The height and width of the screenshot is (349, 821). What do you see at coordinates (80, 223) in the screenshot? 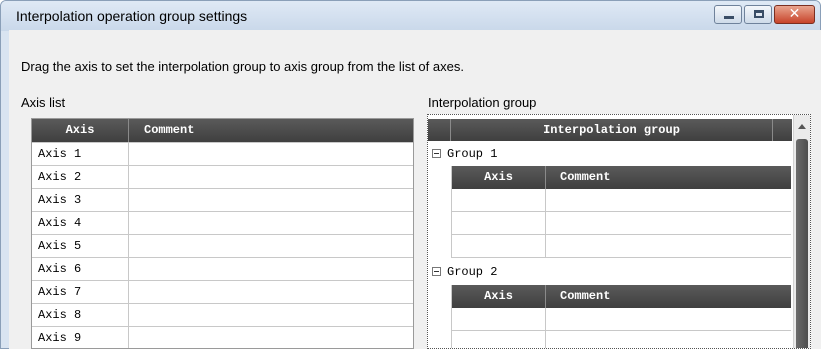
I see `axis-cell: Axis 4` at bounding box center [80, 223].